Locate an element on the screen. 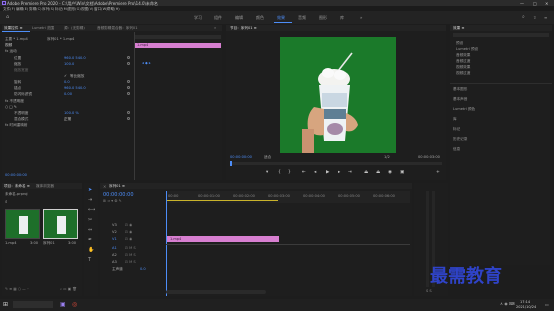 This screenshot has width=554, height=311. button-editor-icon: + is located at coordinates (438, 172).